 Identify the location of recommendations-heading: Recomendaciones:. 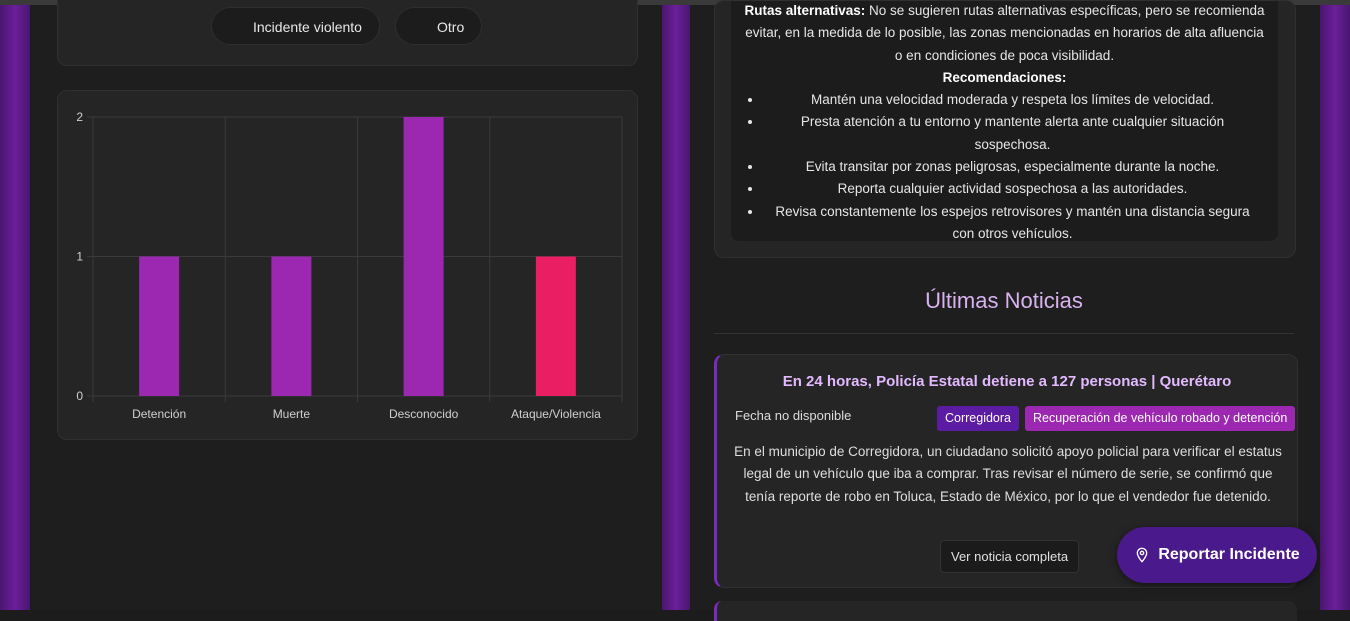
(1004, 77).